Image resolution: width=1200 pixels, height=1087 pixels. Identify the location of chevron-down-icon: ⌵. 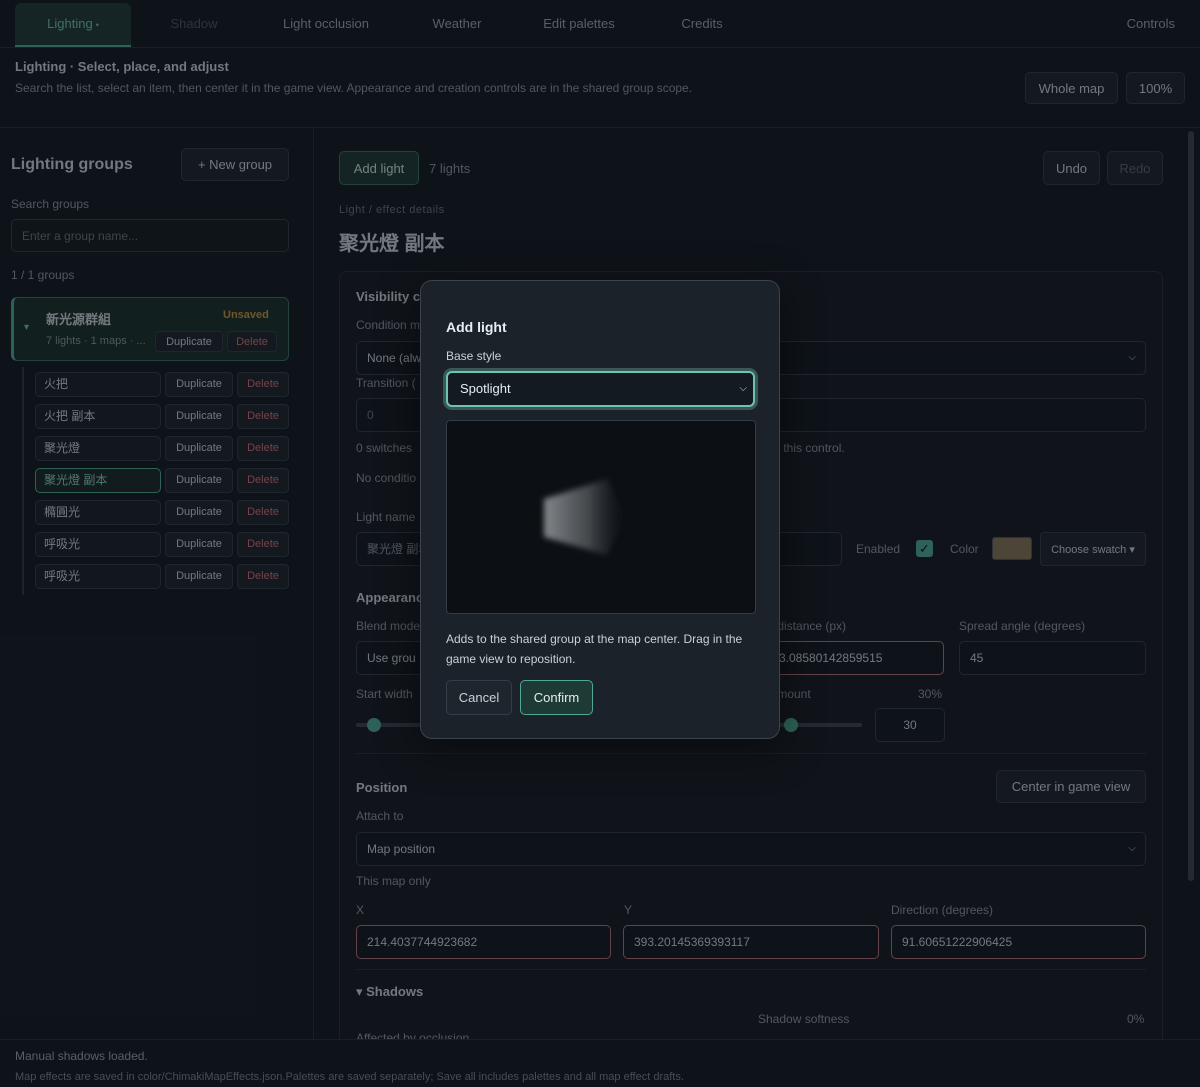
(743, 388).